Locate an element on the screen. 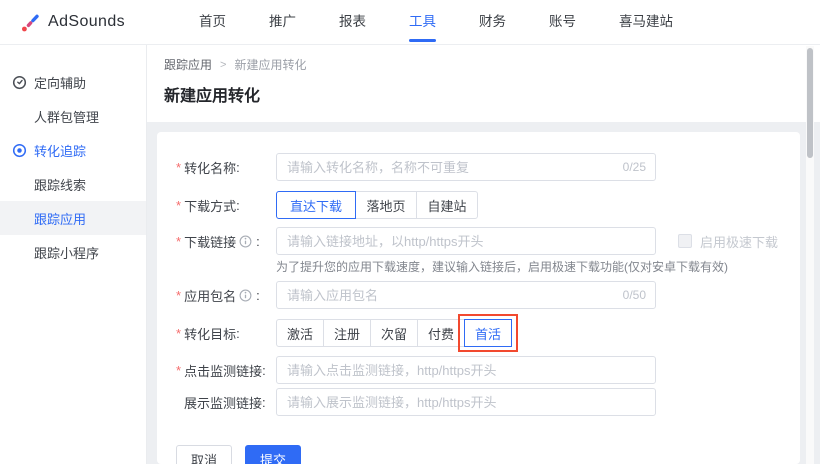  nav-item-tools-label: 工具 is located at coordinates (423, 21).